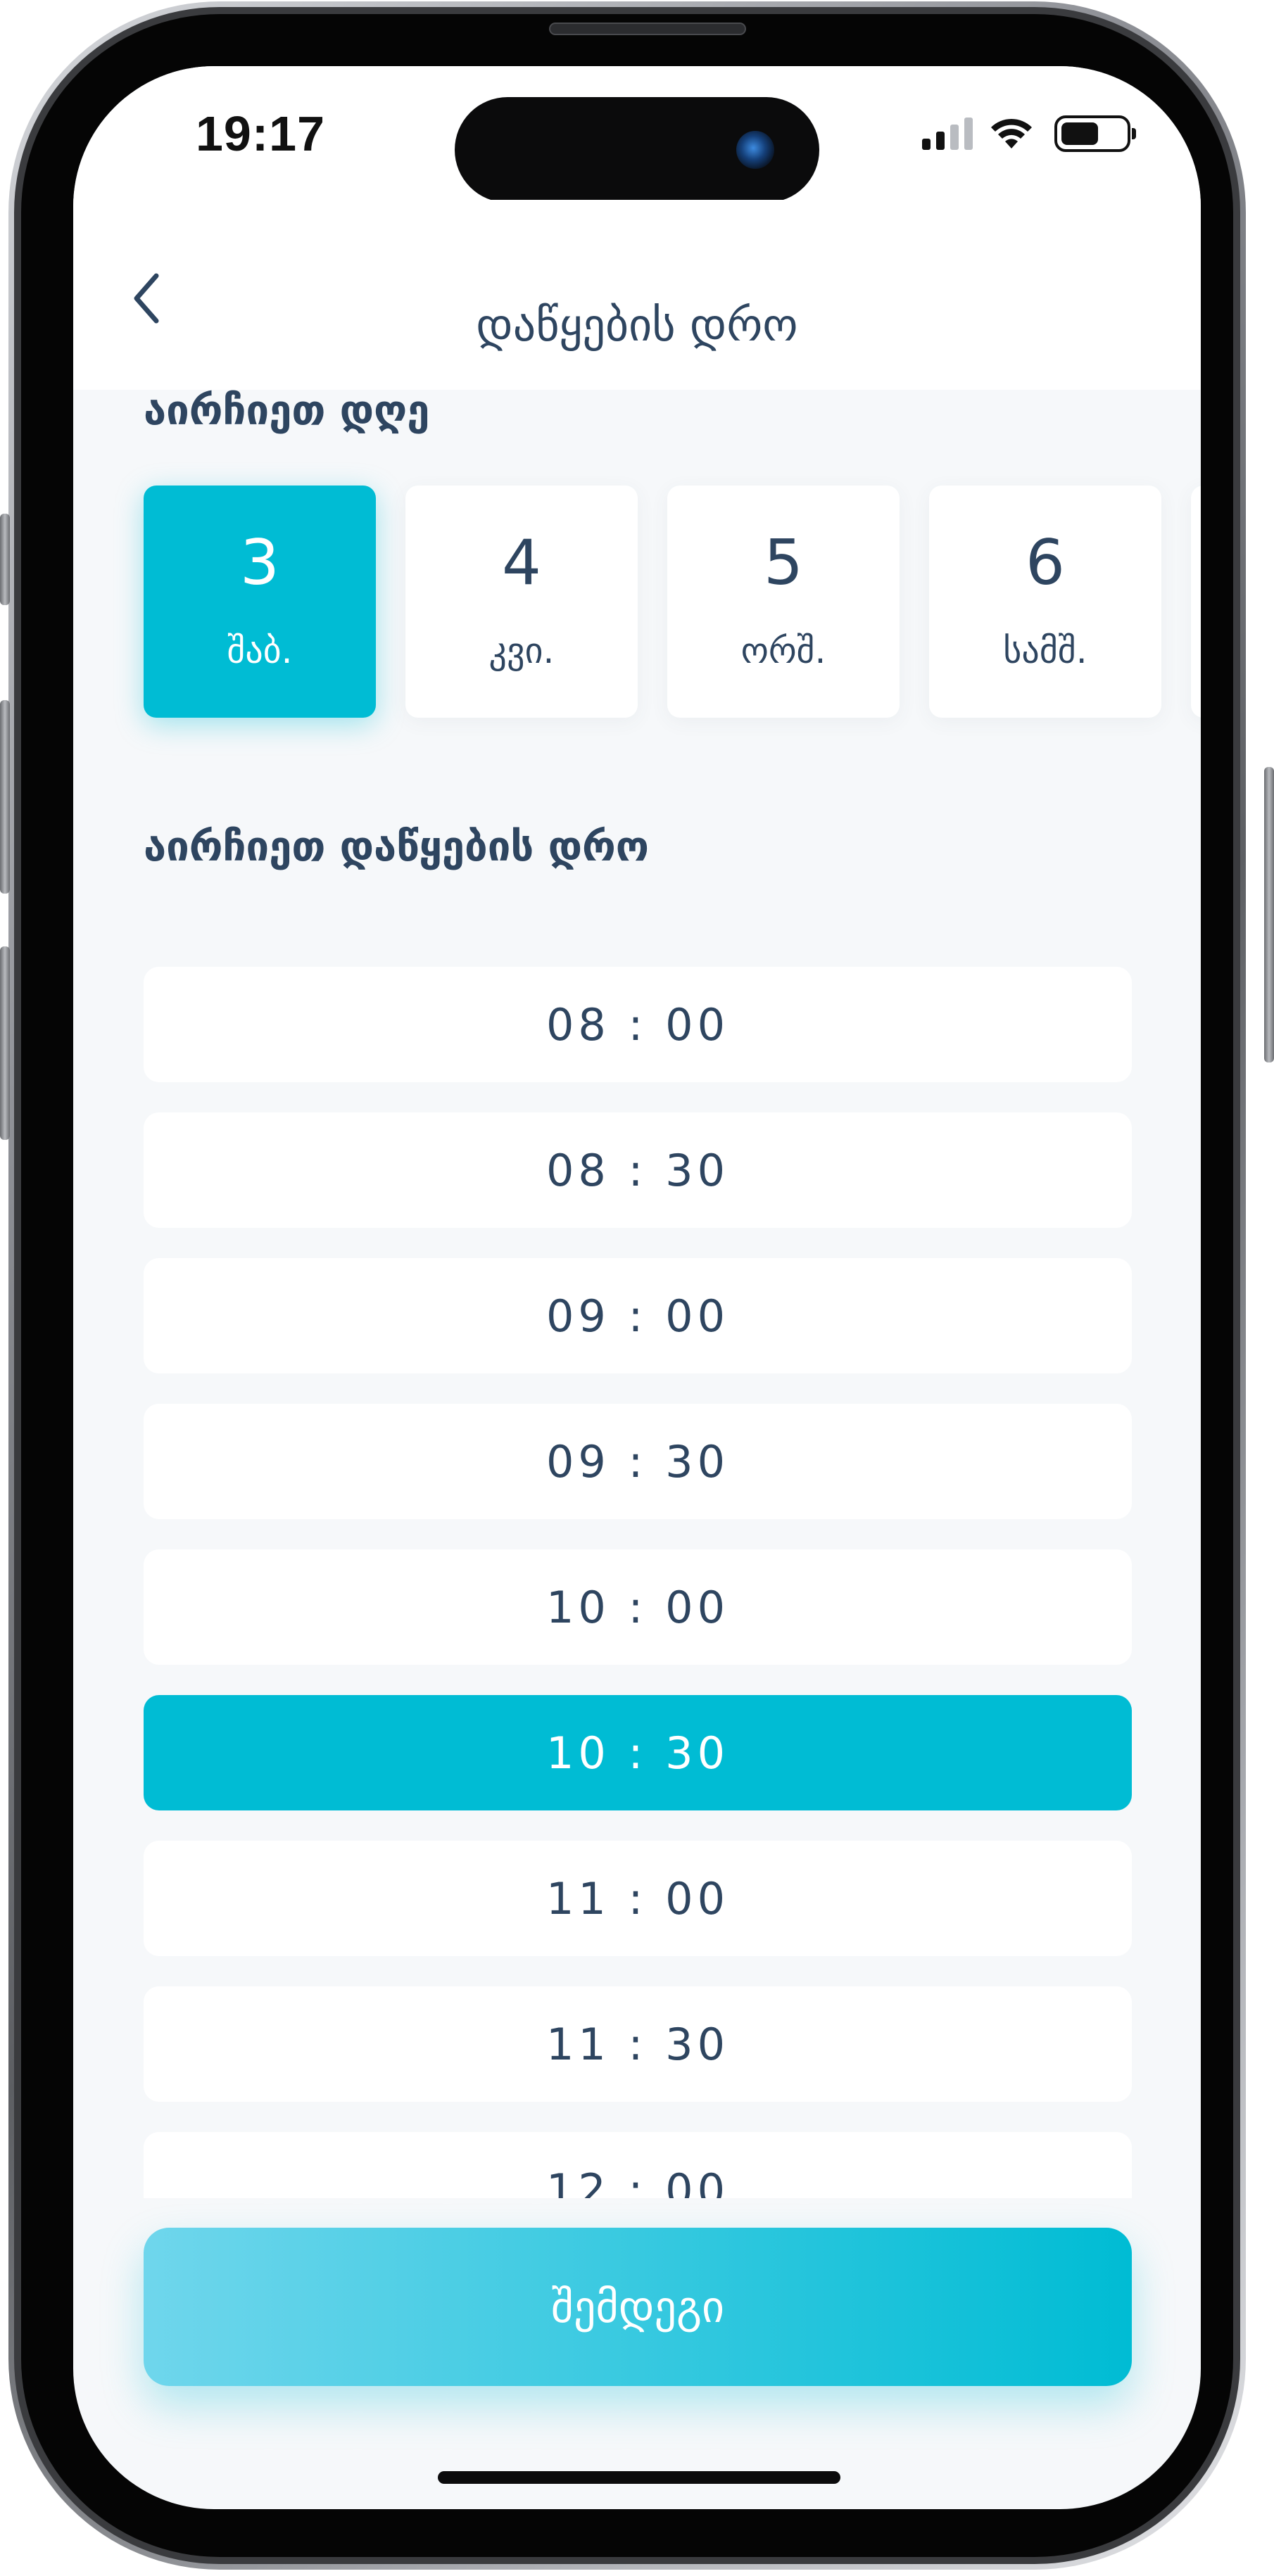  What do you see at coordinates (638, 1315) in the screenshot?
I see `time-slot: 09 : 00` at bounding box center [638, 1315].